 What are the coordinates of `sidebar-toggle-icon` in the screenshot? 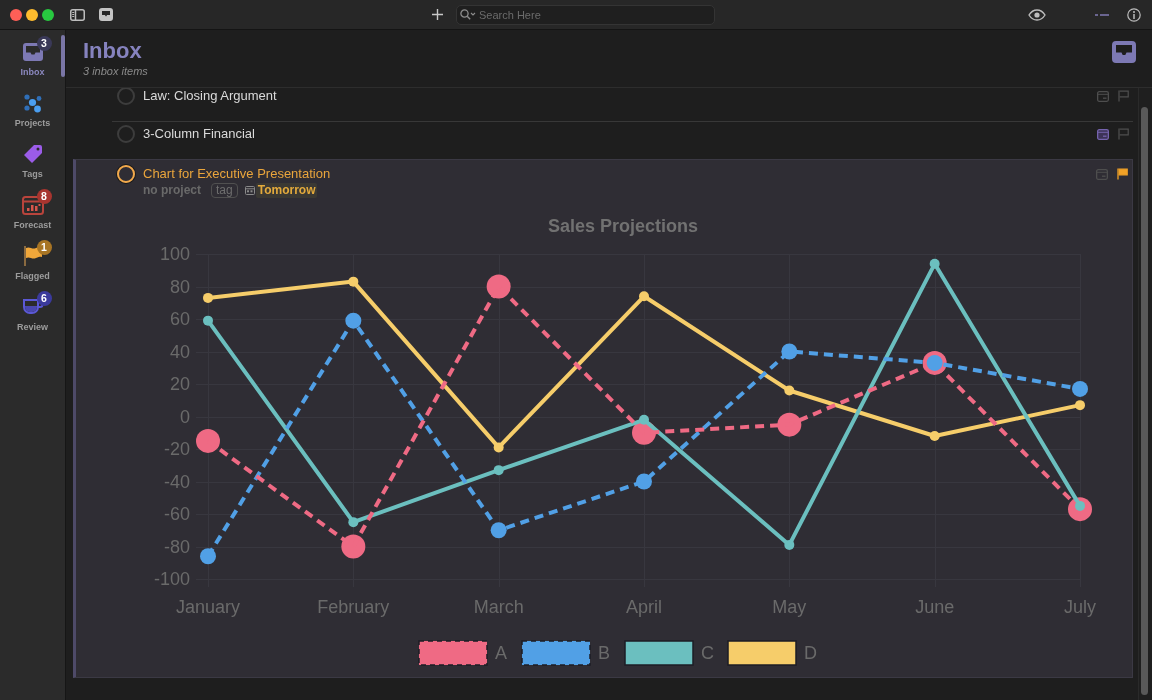 It's located at (77, 14).